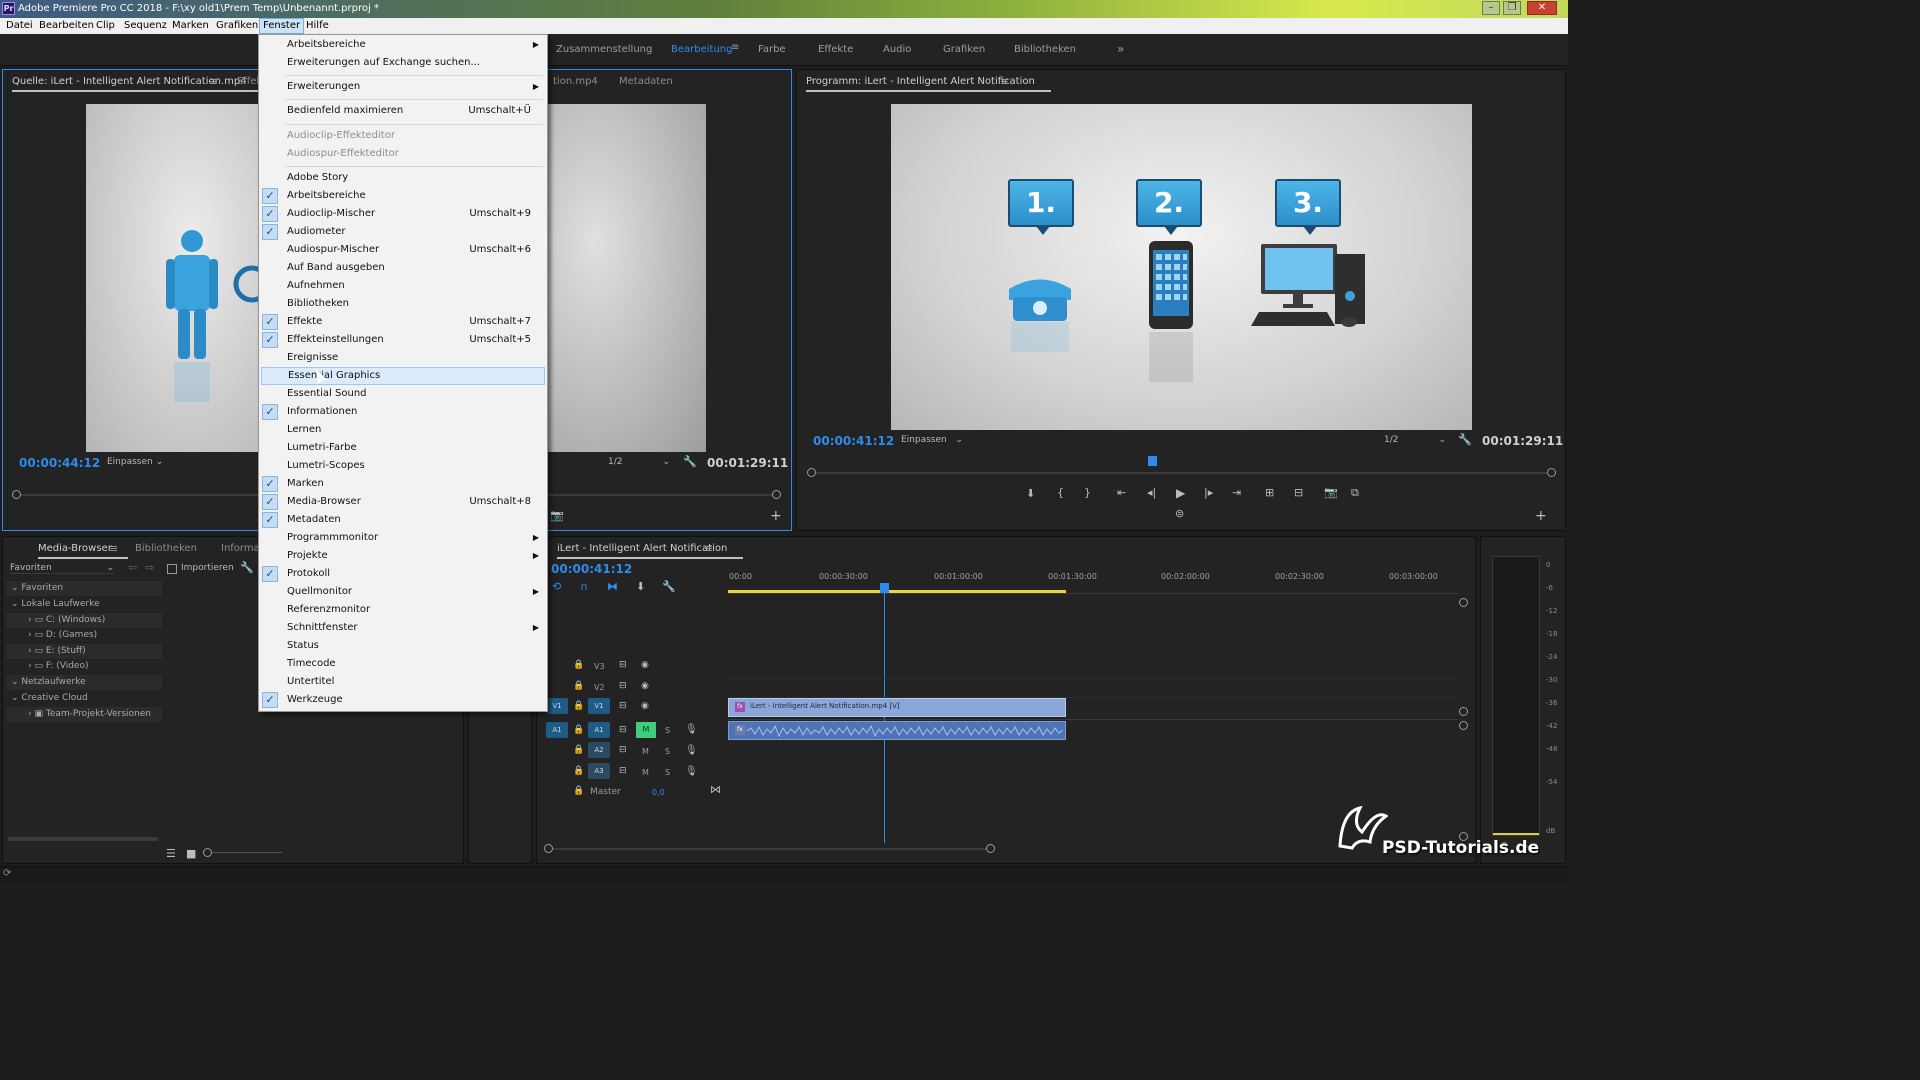 This screenshot has height=1080, width=1920. I want to click on menu-item-metadaten: Metadaten, so click(416, 520).